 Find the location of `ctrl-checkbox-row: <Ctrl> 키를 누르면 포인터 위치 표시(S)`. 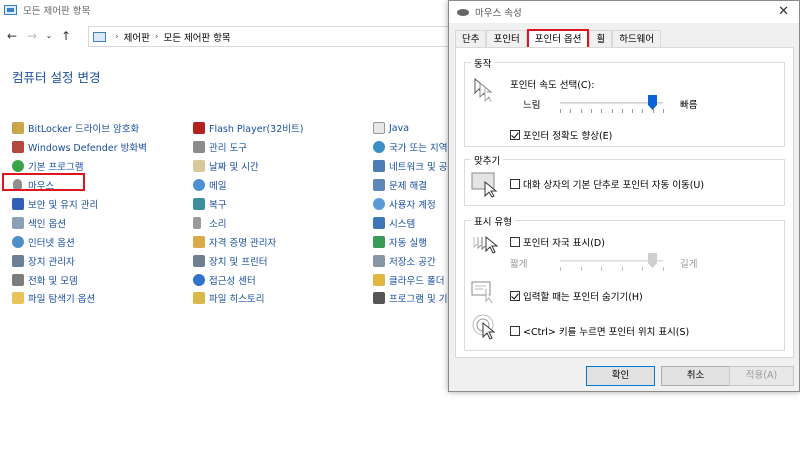

ctrl-checkbox-row: <Ctrl> 키를 누르면 포인터 위치 표시(S) is located at coordinates (599, 331).